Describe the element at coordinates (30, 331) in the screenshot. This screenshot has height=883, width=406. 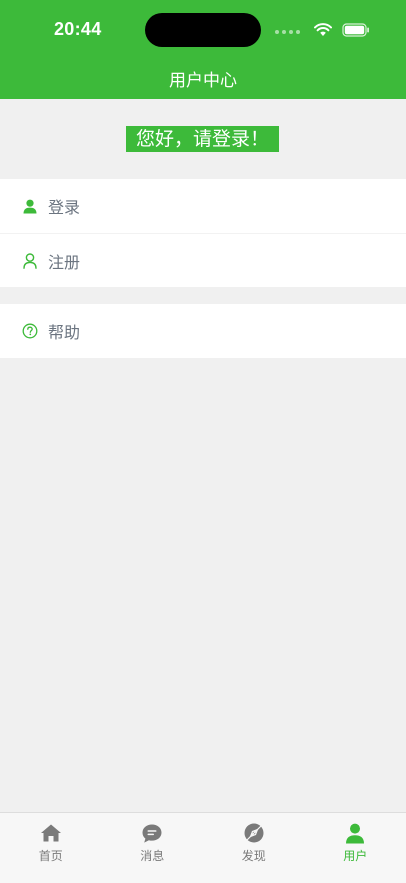
I see `help-circle-icon` at that location.